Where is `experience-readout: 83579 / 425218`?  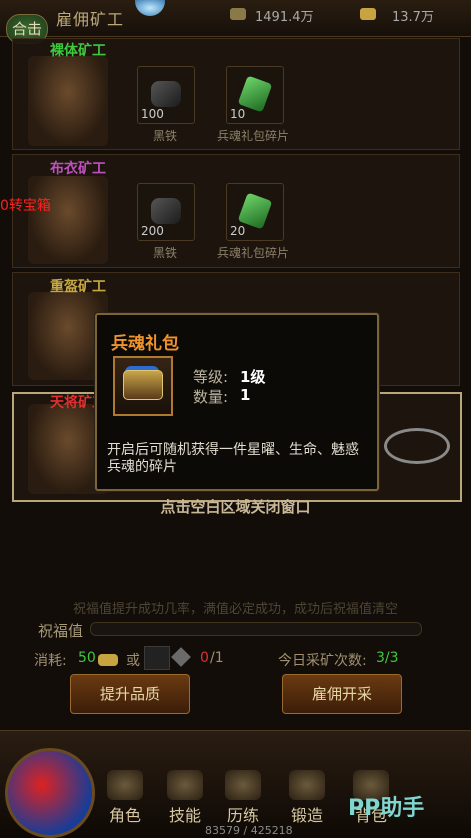 experience-readout: 83579 / 425218 is located at coordinates (249, 830).